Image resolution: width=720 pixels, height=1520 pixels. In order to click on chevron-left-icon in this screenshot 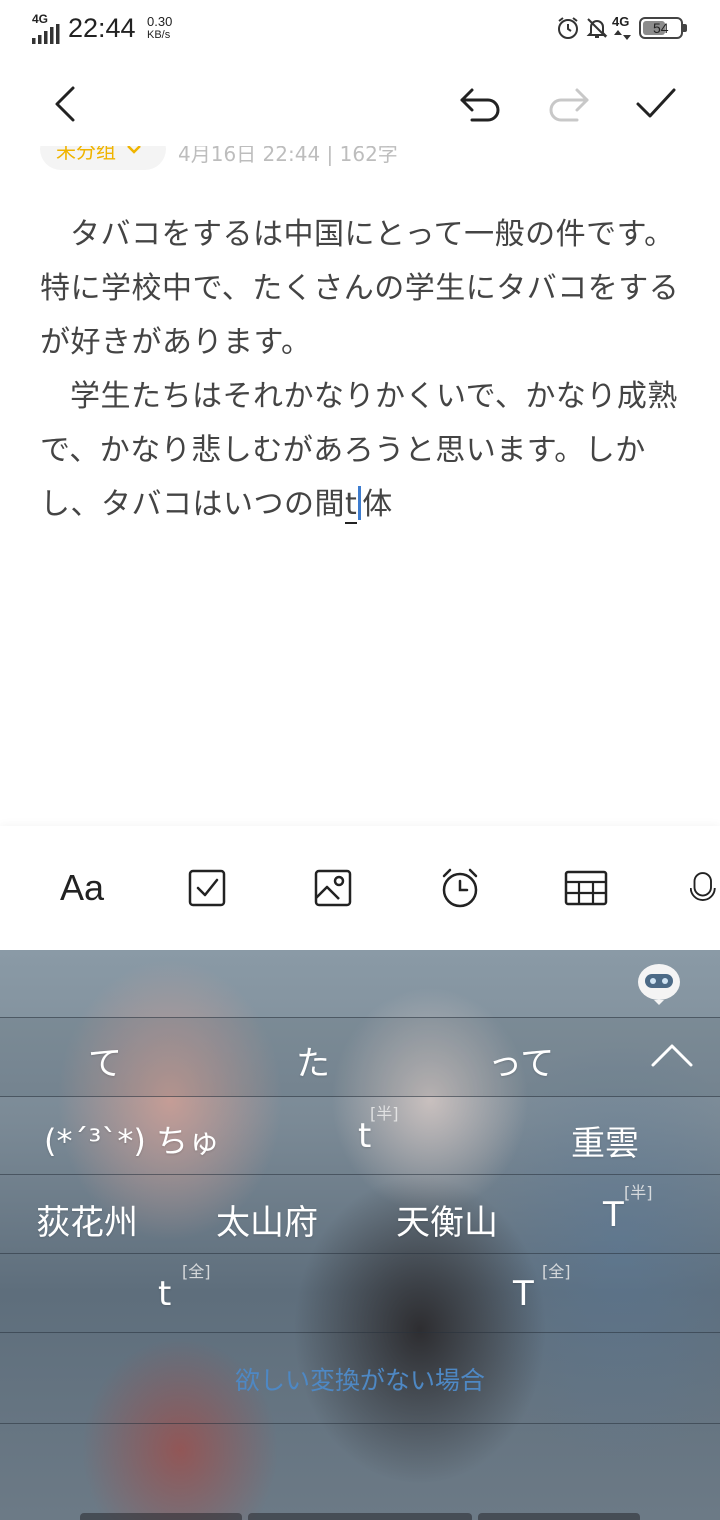, I will do `click(65, 104)`.